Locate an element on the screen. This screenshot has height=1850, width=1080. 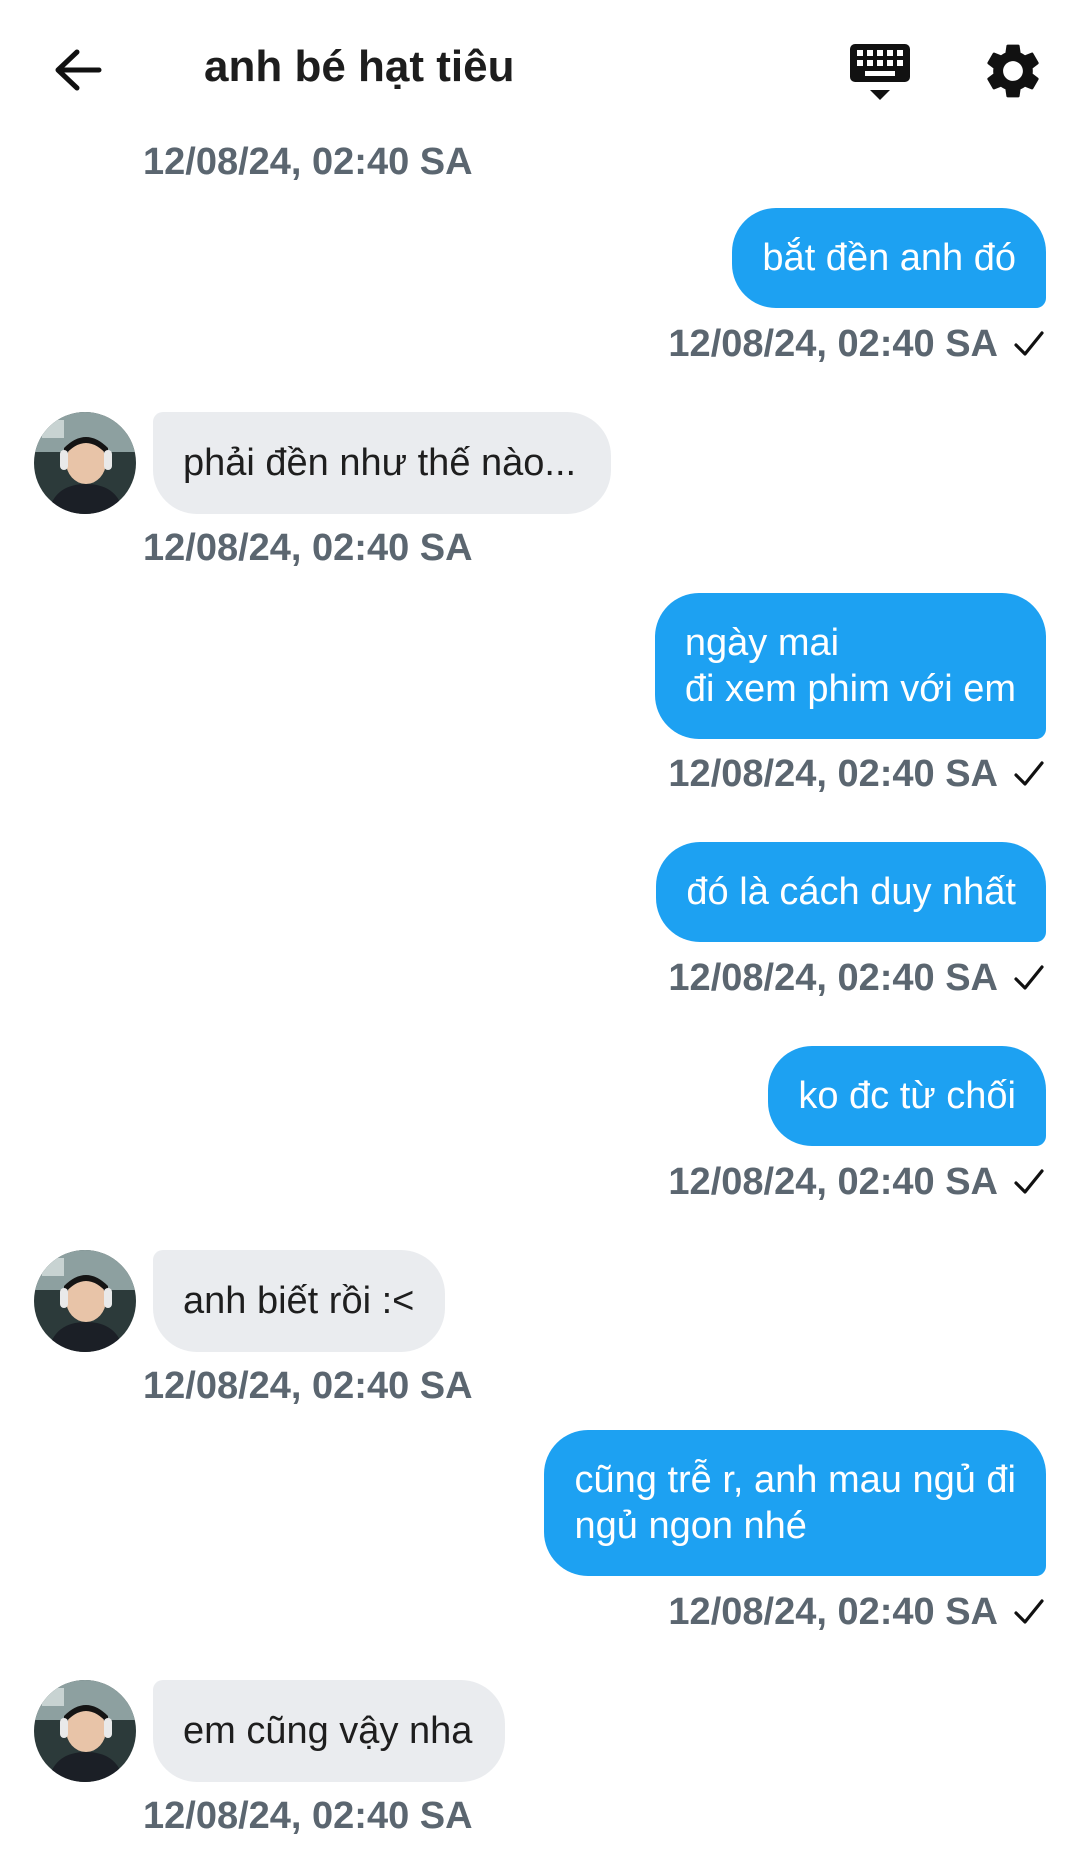
message-text: bắt đền anh đó is located at coordinates (889, 258).